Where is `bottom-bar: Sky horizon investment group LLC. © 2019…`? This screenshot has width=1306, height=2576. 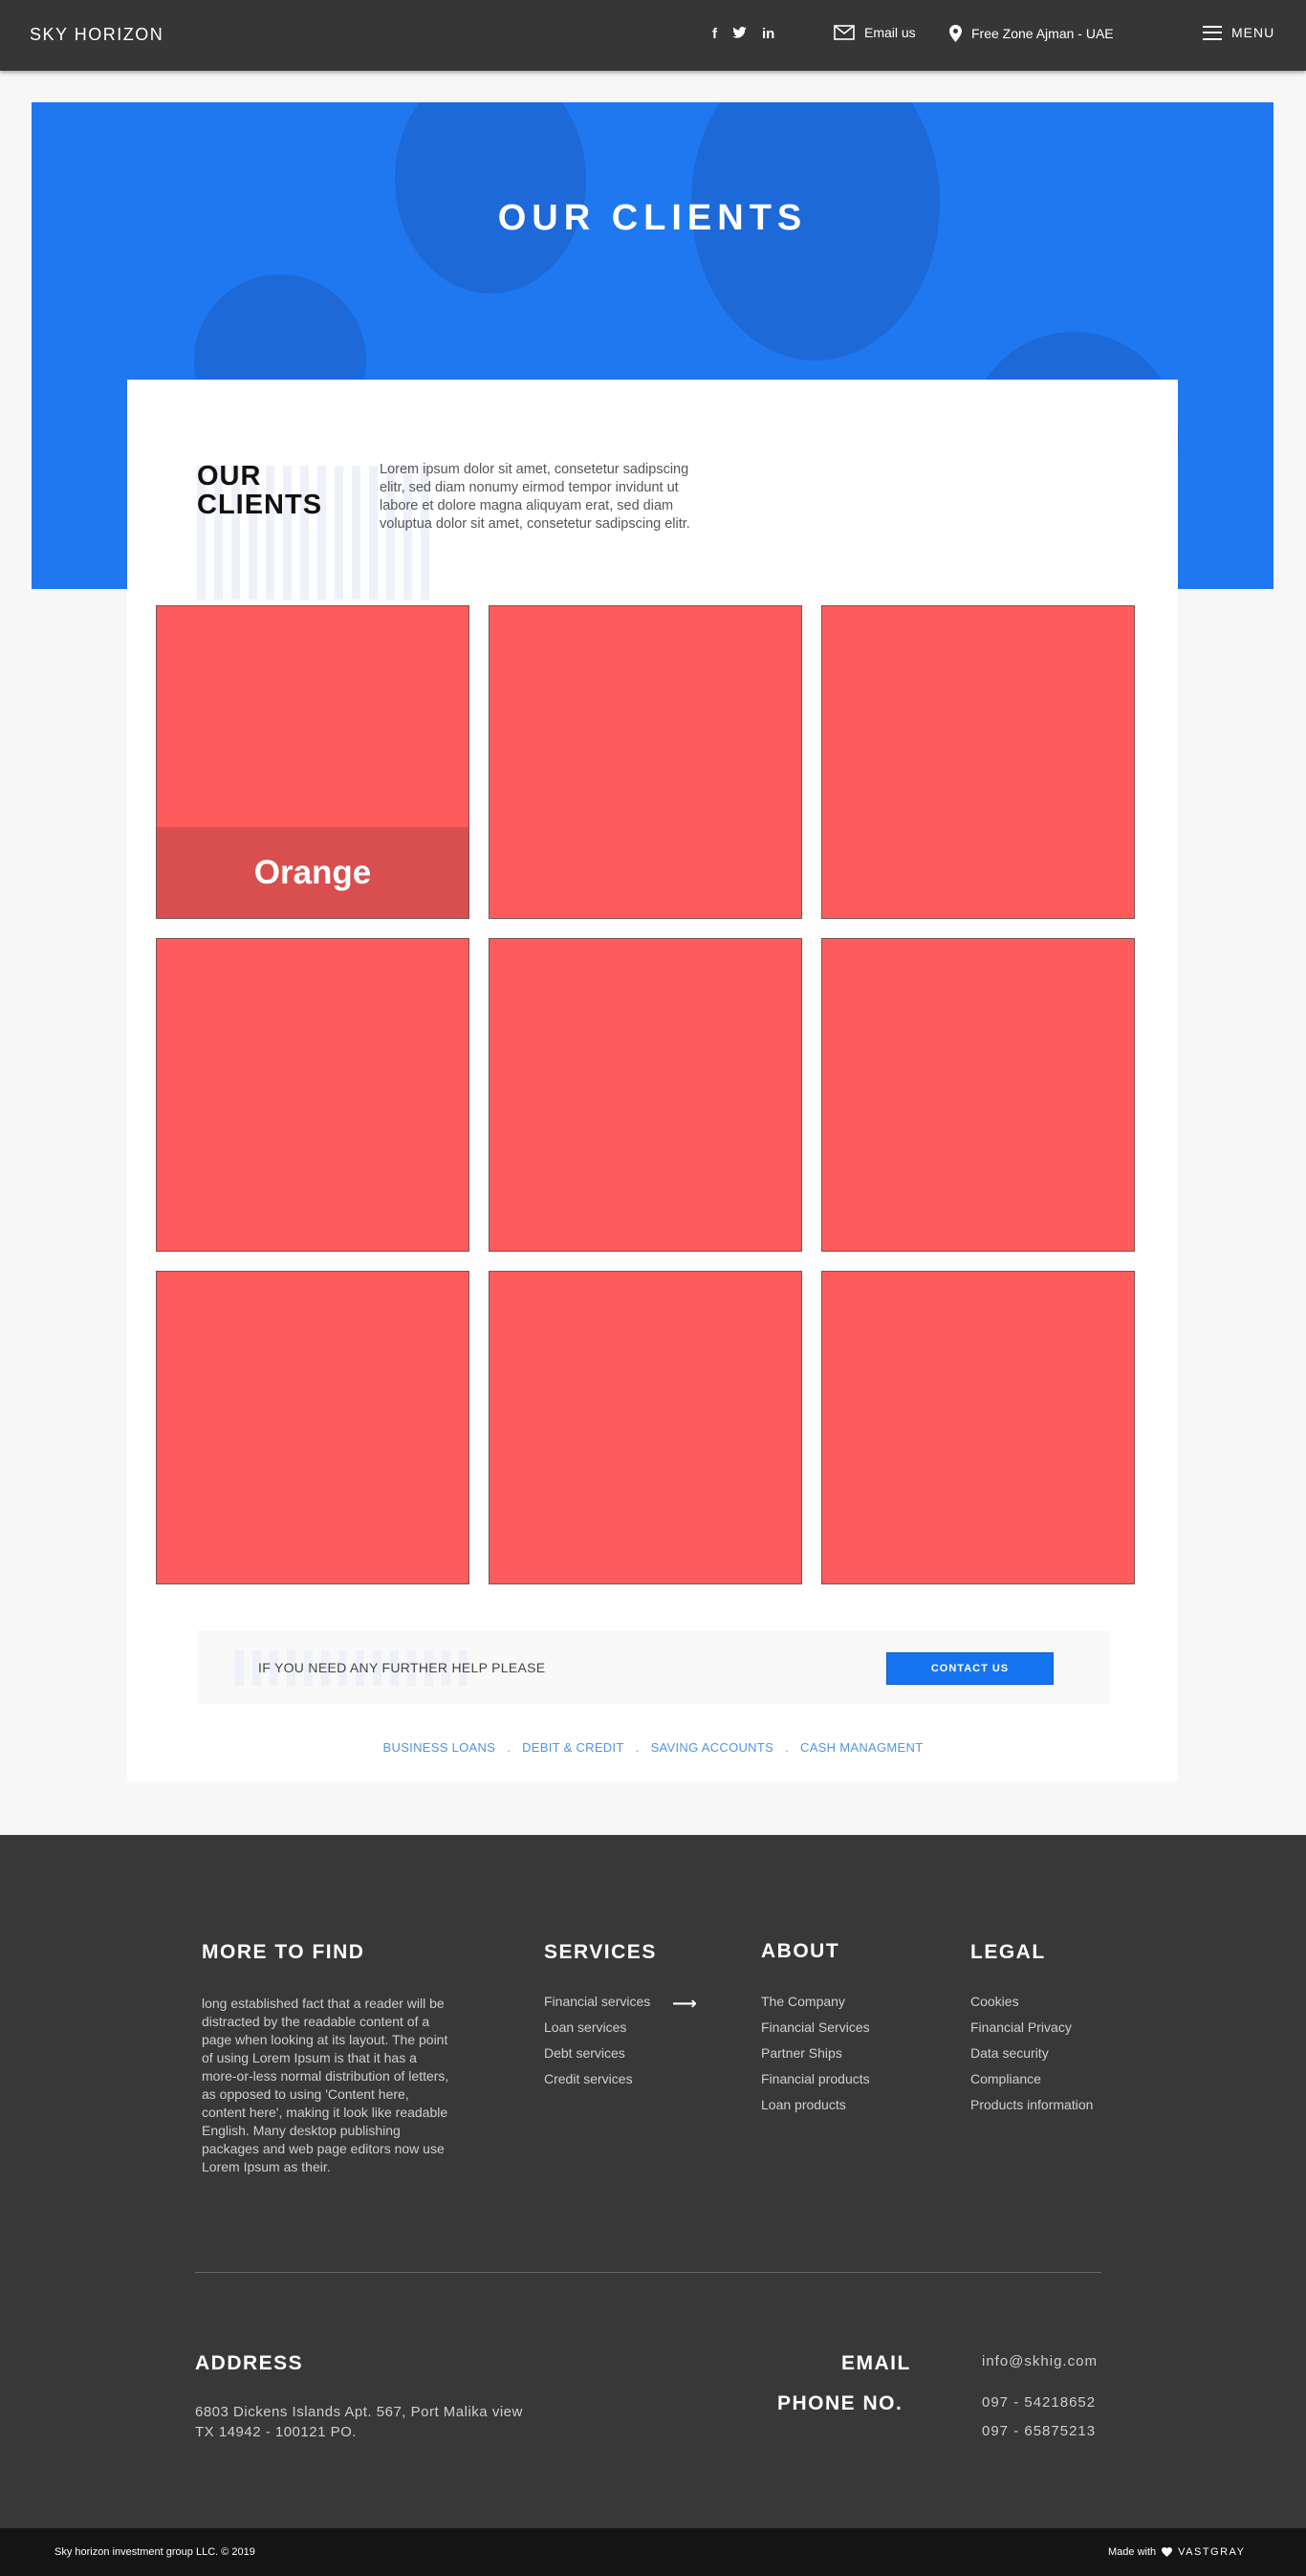
bottom-bar: Sky horizon investment group LLC. © 2019… is located at coordinates (653, 2552).